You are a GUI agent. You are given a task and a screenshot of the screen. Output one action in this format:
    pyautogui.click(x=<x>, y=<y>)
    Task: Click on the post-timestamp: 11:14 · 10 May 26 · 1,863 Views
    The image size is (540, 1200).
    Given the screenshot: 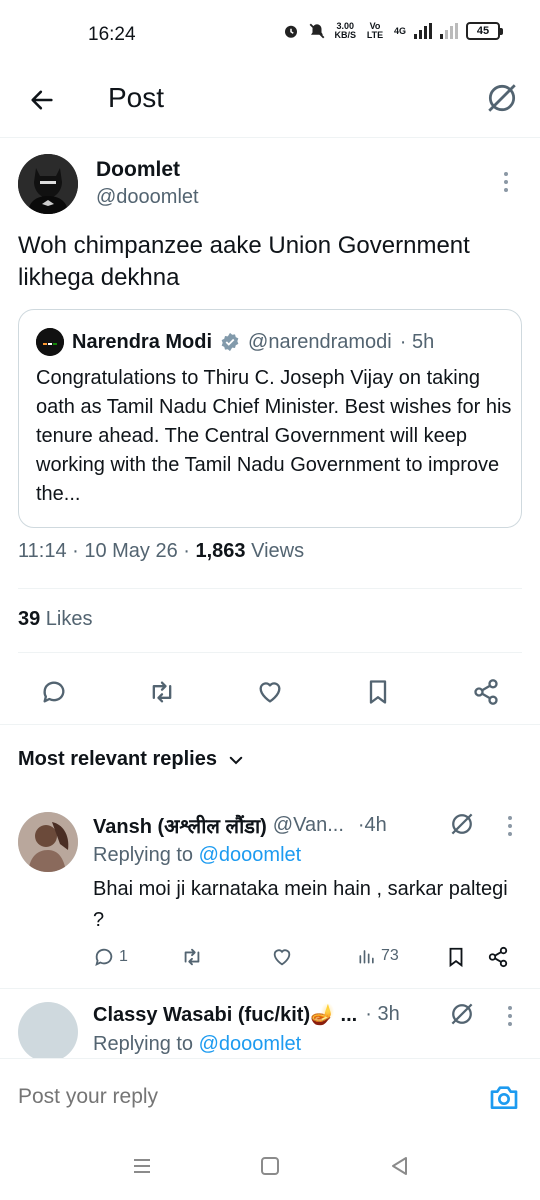 What is the action you would take?
    pyautogui.click(x=161, y=551)
    